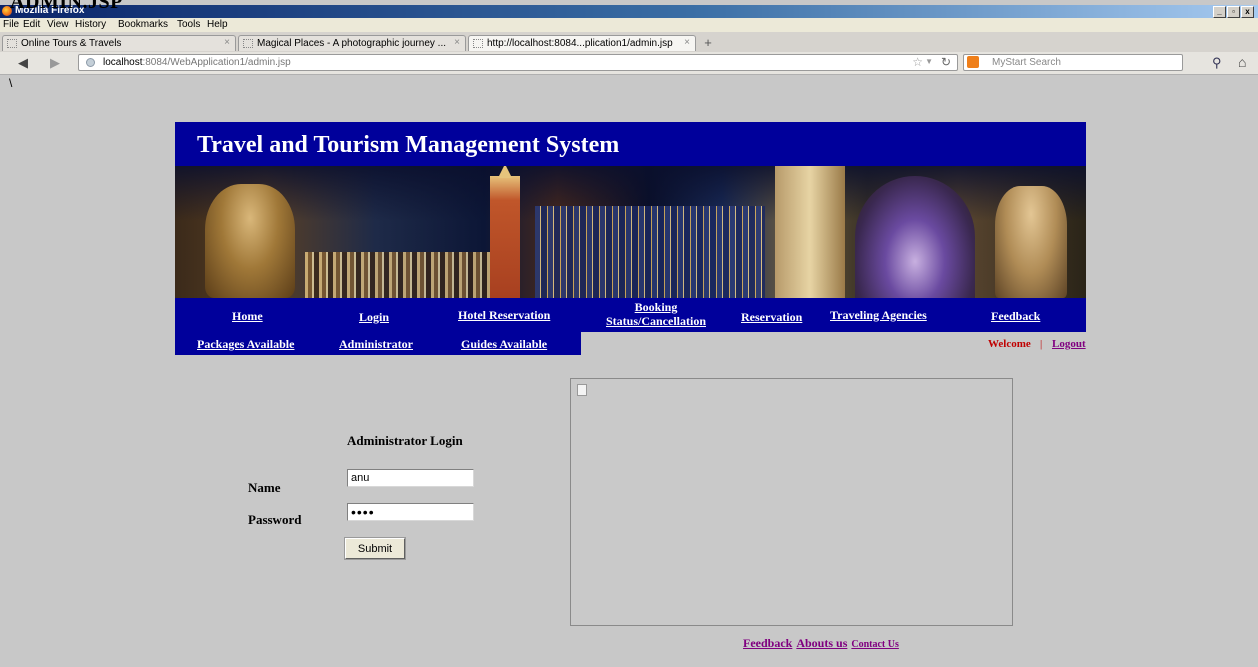 The height and width of the screenshot is (667, 1258). I want to click on login-title: Administrator Login, so click(405, 440).